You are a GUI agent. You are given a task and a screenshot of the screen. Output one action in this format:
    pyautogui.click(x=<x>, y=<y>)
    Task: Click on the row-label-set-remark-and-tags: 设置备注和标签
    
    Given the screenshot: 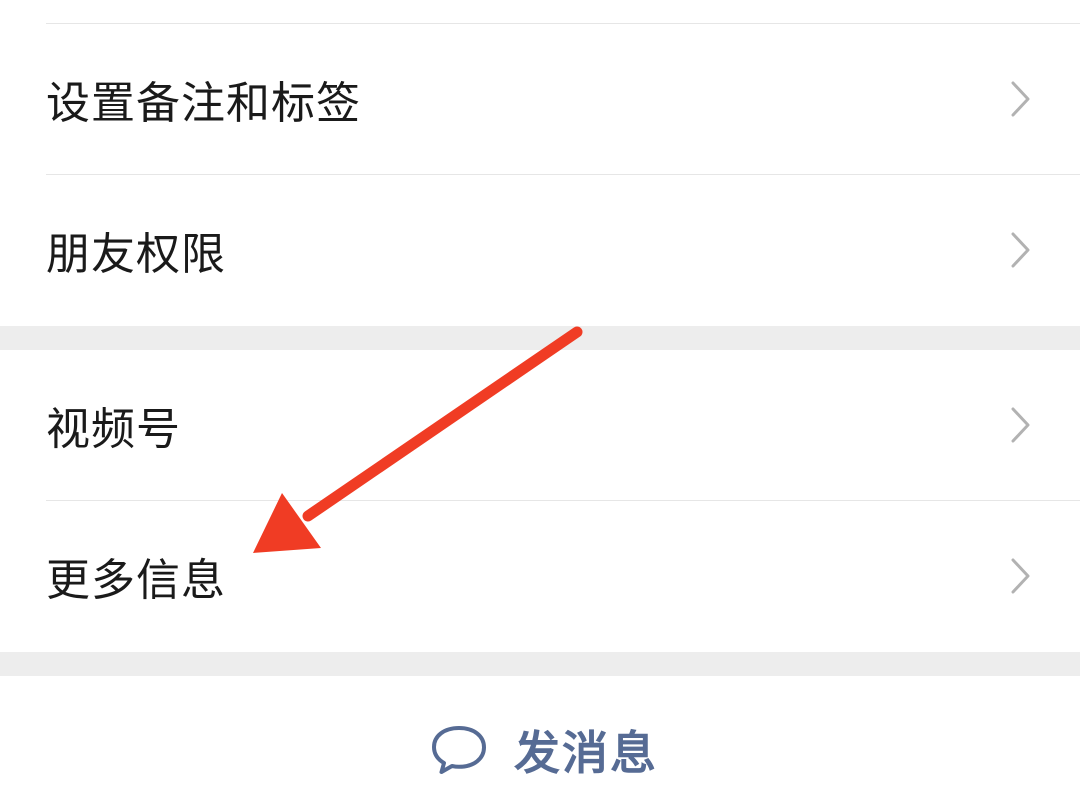 What is the action you would take?
    pyautogui.click(x=203, y=103)
    